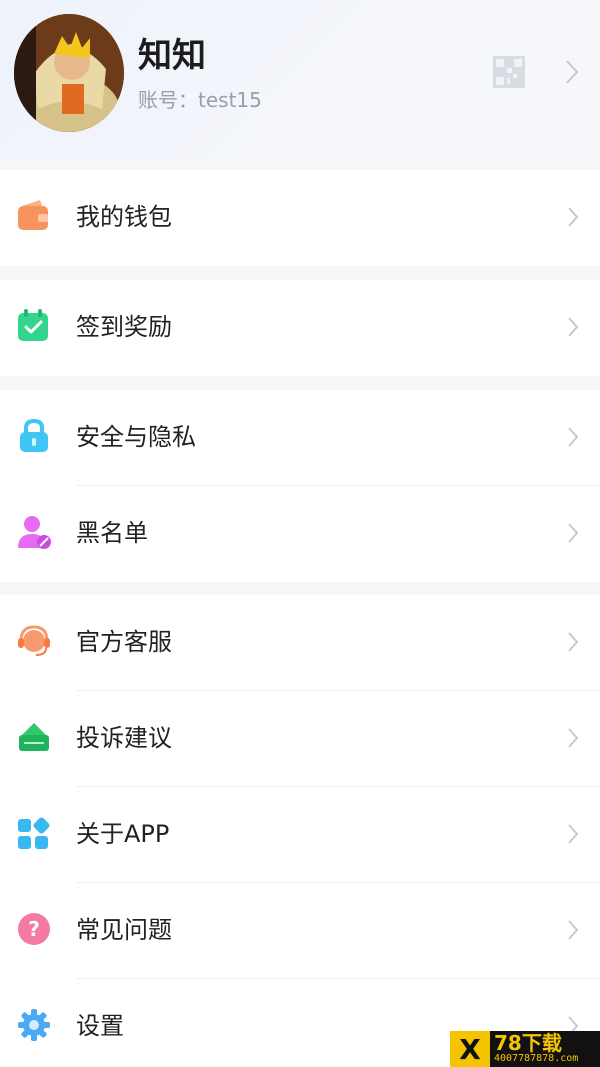  What do you see at coordinates (470, 1049) in the screenshot?
I see `watermark-logo-icon: X` at bounding box center [470, 1049].